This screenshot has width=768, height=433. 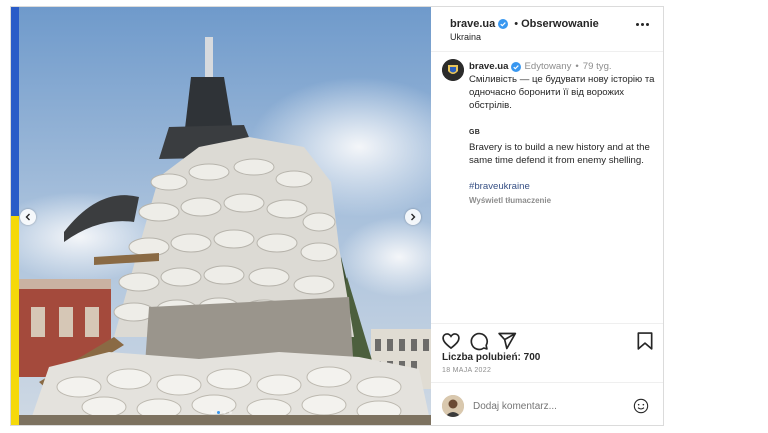 I want to click on chevron-left-icon, so click(x=27, y=217).